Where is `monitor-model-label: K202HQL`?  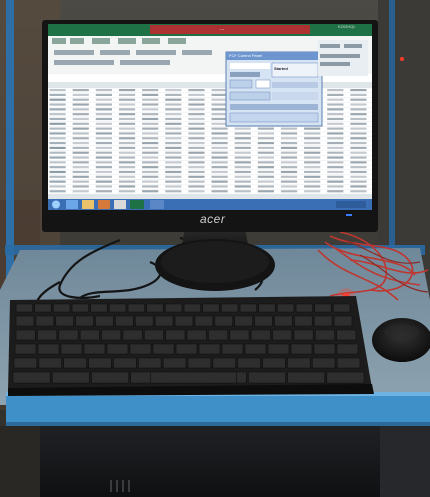 monitor-model-label: K202HQL is located at coordinates (347, 26).